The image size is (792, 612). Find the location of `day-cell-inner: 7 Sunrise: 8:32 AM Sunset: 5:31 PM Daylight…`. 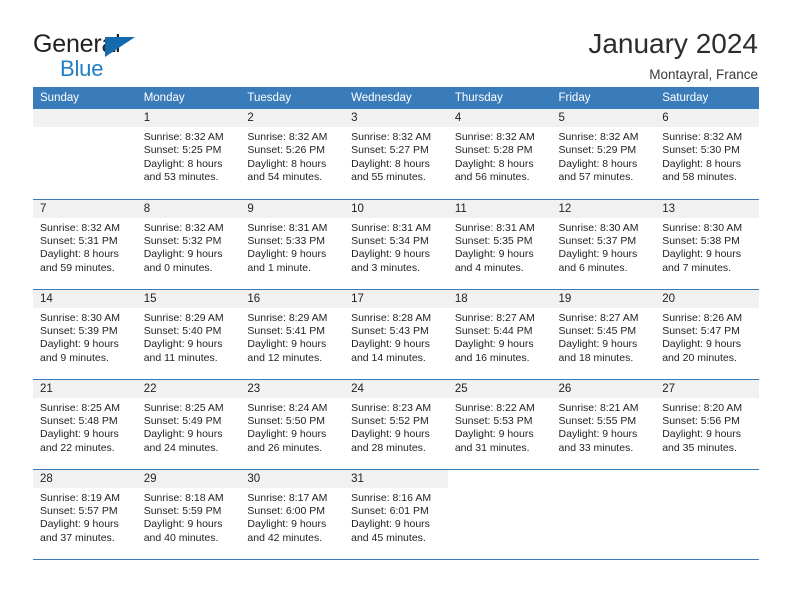

day-cell-inner: 7 Sunrise: 8:32 AM Sunset: 5:31 PM Daylight… is located at coordinates (85, 244).